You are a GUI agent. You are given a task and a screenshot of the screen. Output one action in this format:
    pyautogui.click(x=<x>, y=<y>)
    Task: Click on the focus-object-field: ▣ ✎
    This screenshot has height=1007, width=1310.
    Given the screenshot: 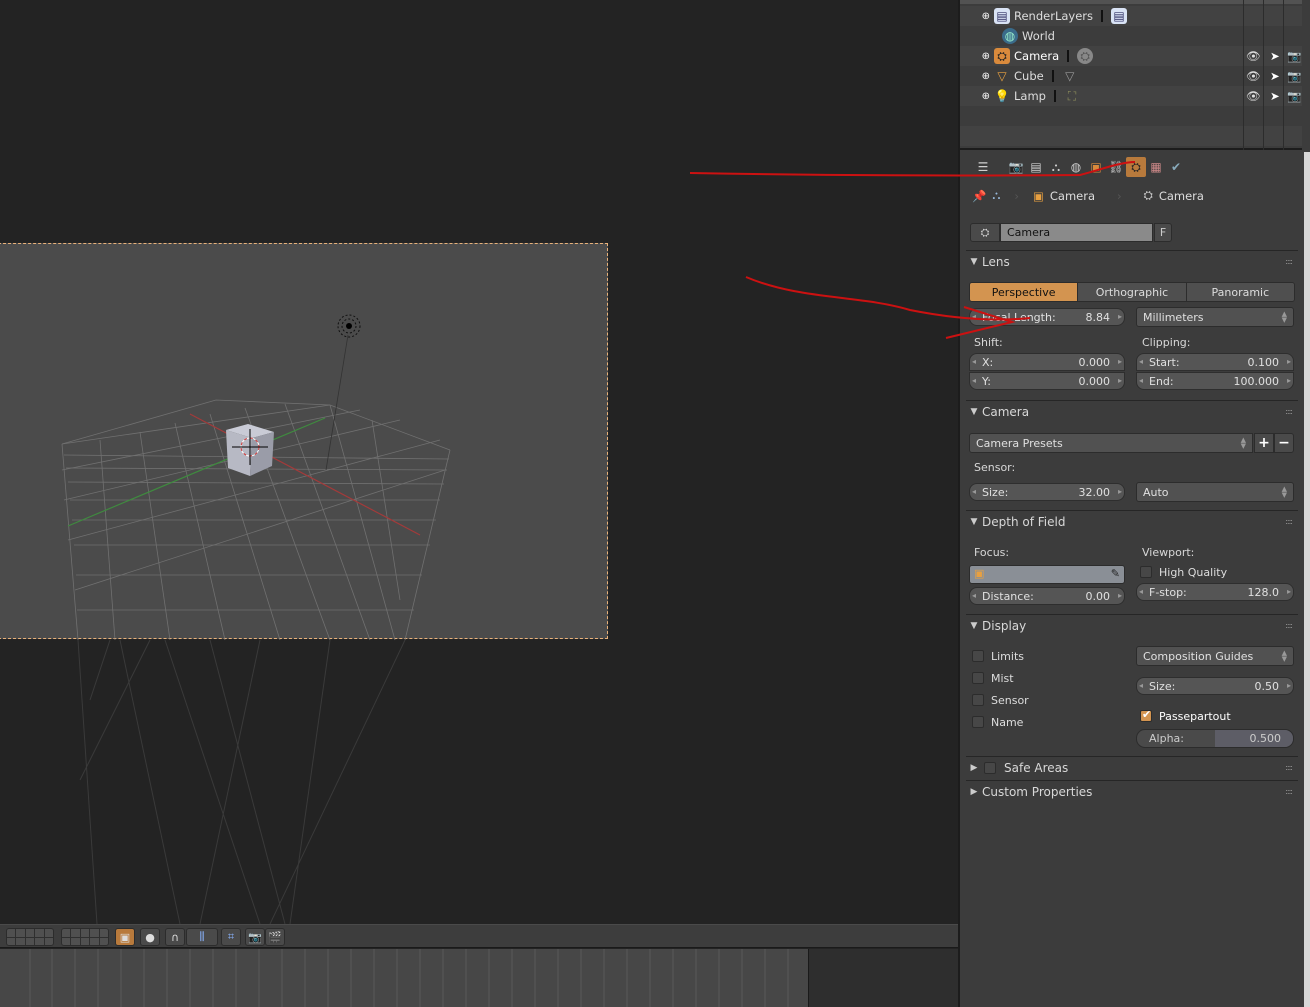 What is the action you would take?
    pyautogui.click(x=1047, y=574)
    